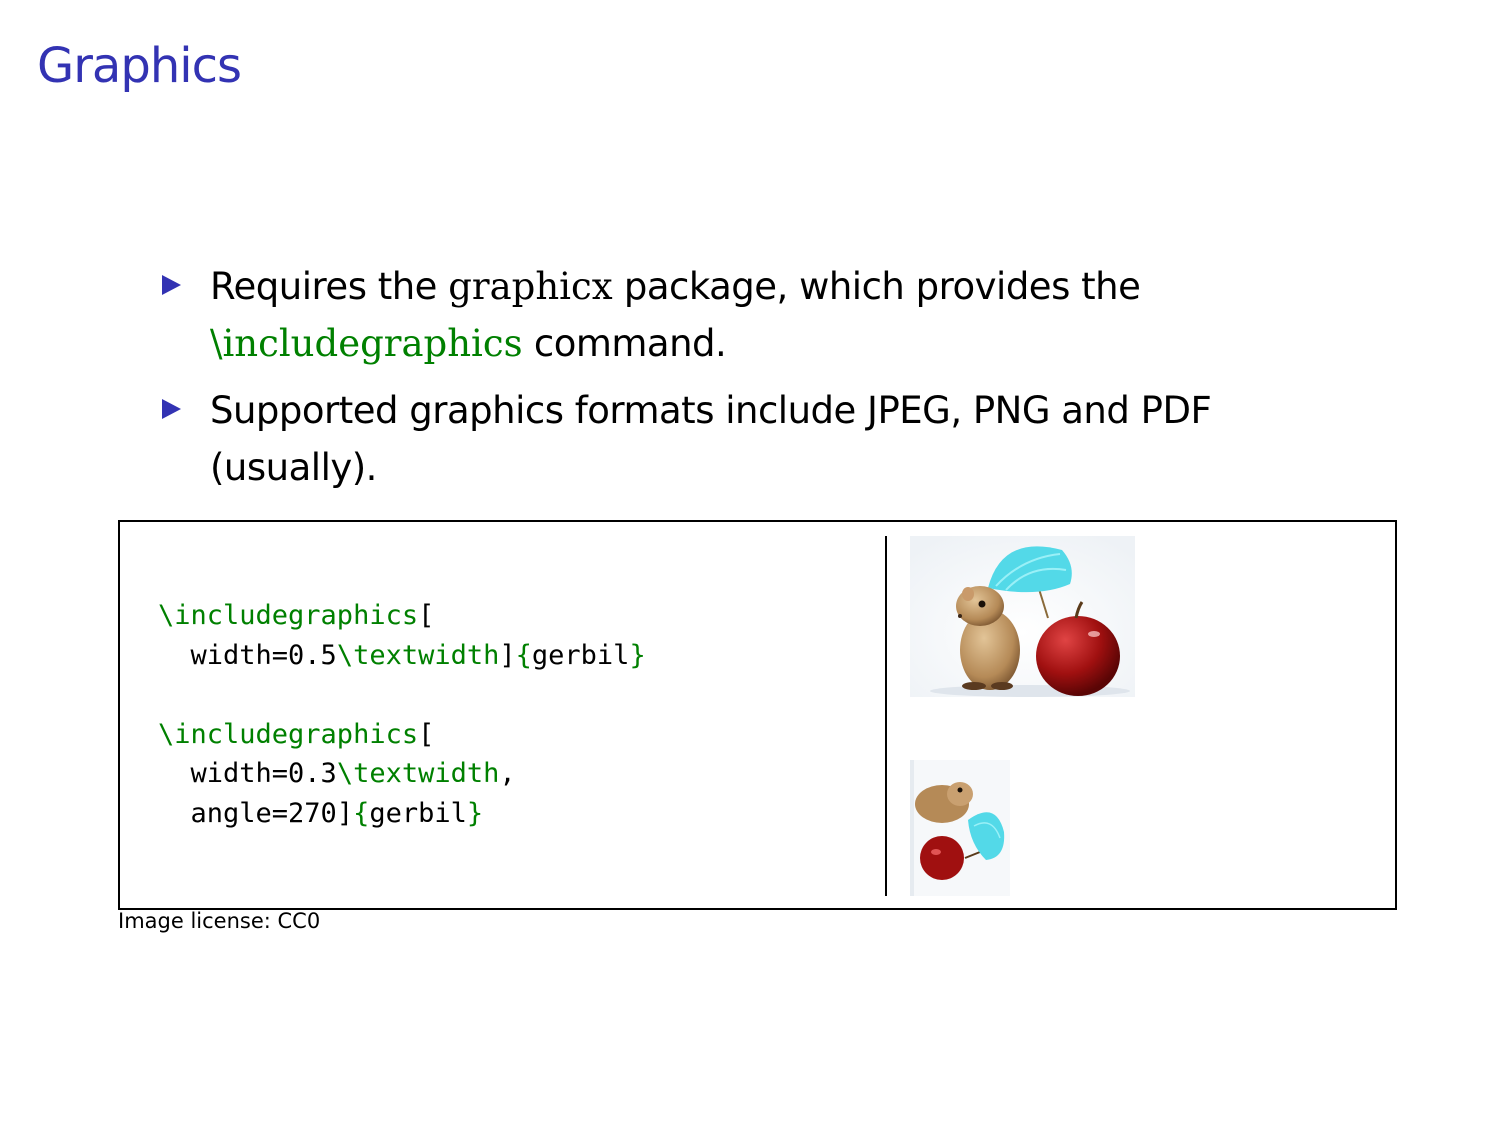 The height and width of the screenshot is (1134, 1512). What do you see at coordinates (247, 773) in the screenshot?
I see `code-option: width=0.3` at bounding box center [247, 773].